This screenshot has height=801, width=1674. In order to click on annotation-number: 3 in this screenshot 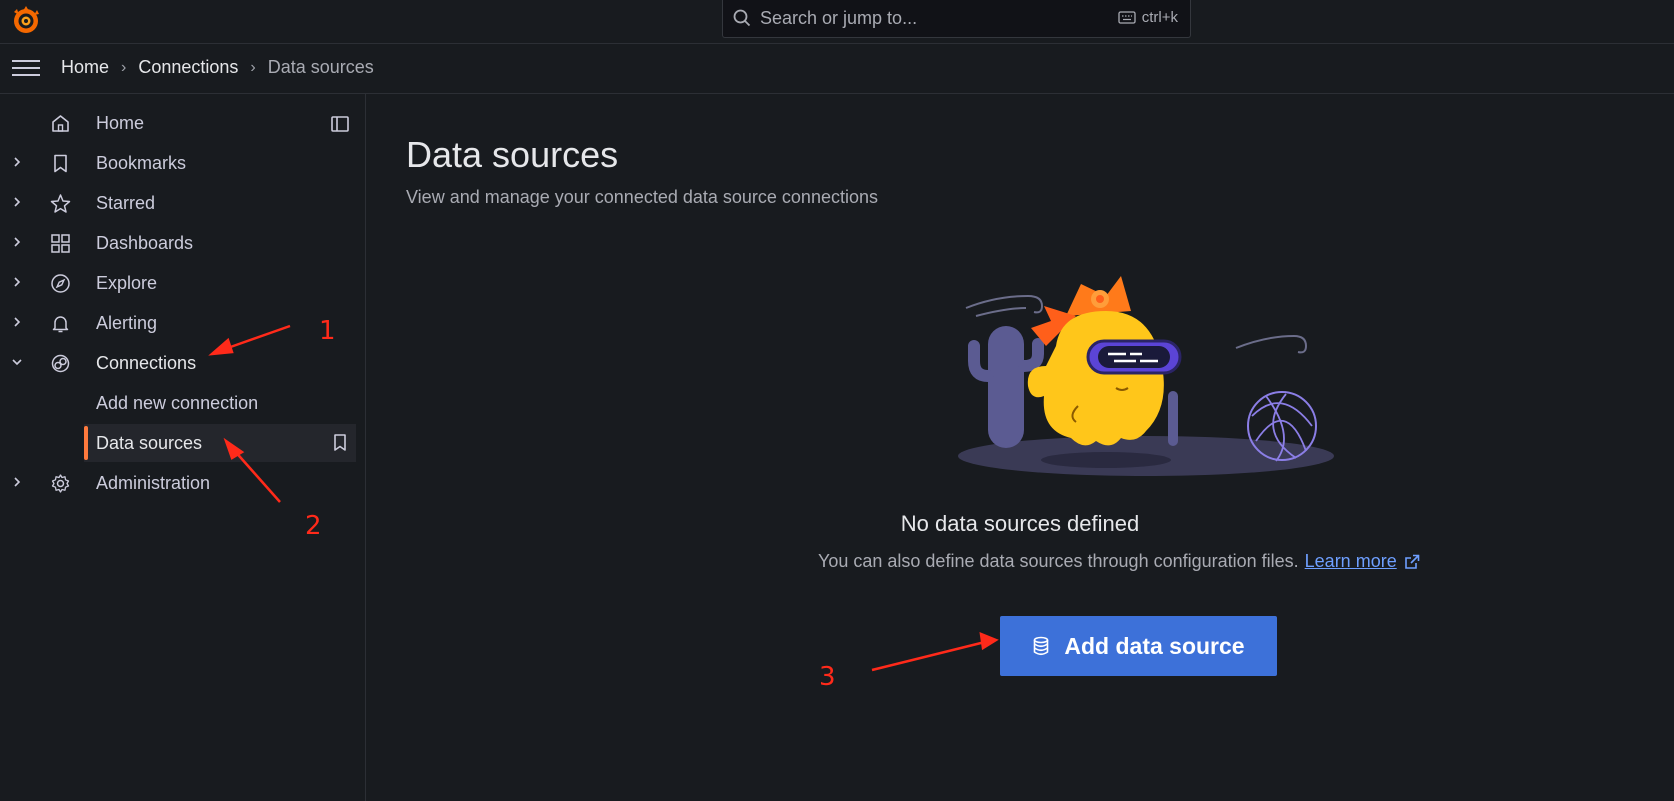, I will do `click(827, 677)`.